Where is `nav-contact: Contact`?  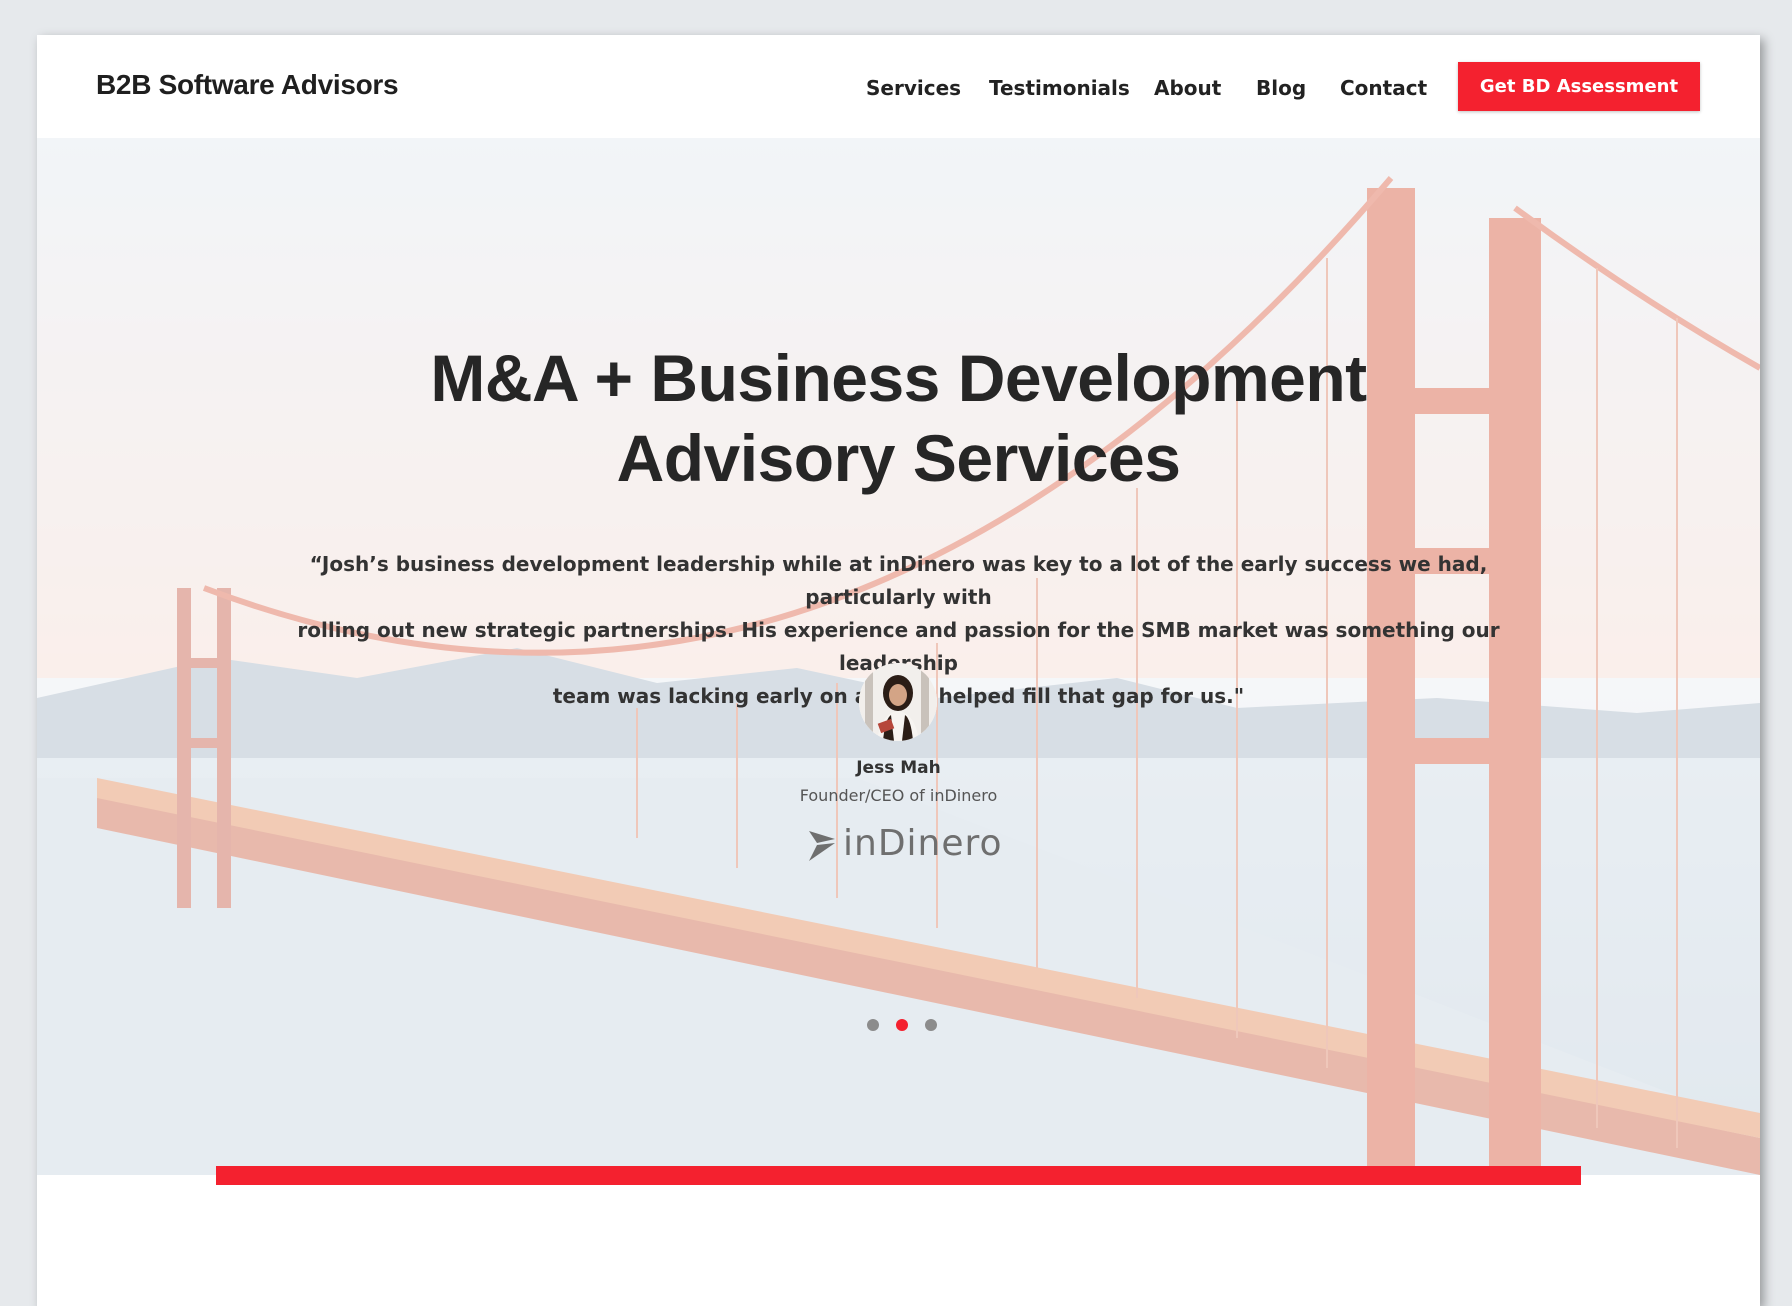 nav-contact: Contact is located at coordinates (1383, 88).